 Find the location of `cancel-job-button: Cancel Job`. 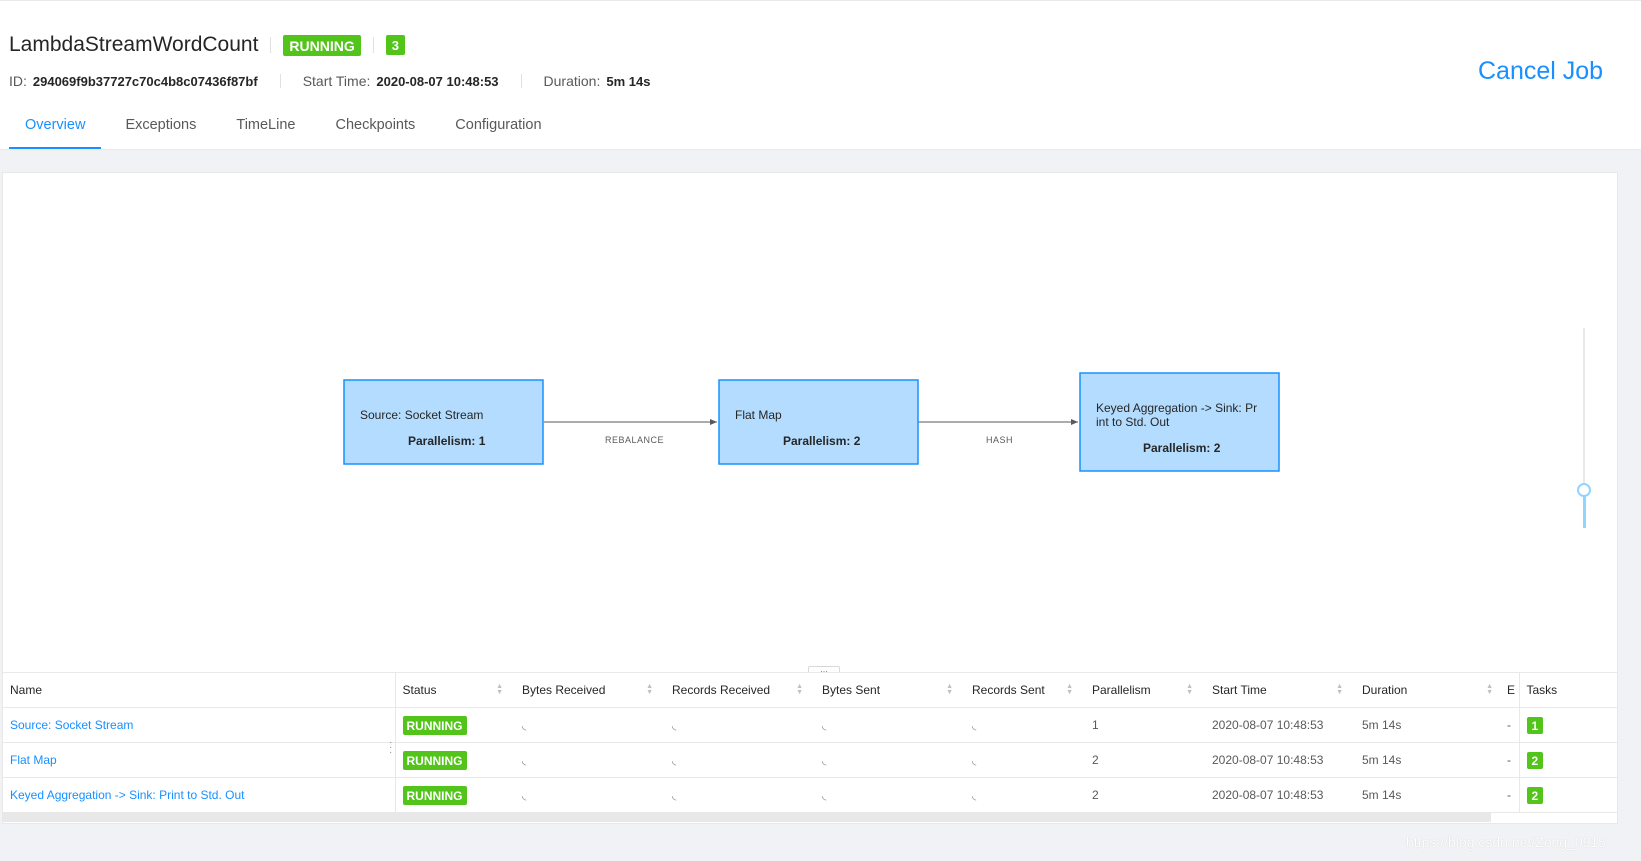

cancel-job-button: Cancel Job is located at coordinates (1540, 71).